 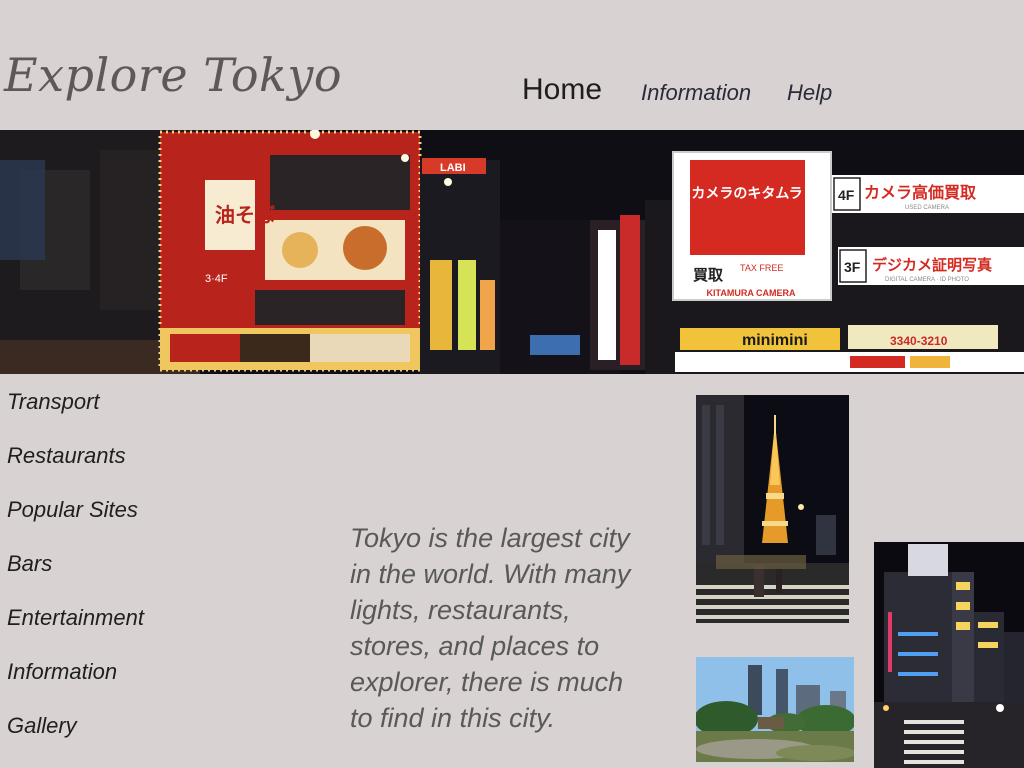 What do you see at coordinates (927, 280) in the screenshot?
I see `sign-digital-photo-en: DIGITAL CAMERA · ID PHOTO` at bounding box center [927, 280].